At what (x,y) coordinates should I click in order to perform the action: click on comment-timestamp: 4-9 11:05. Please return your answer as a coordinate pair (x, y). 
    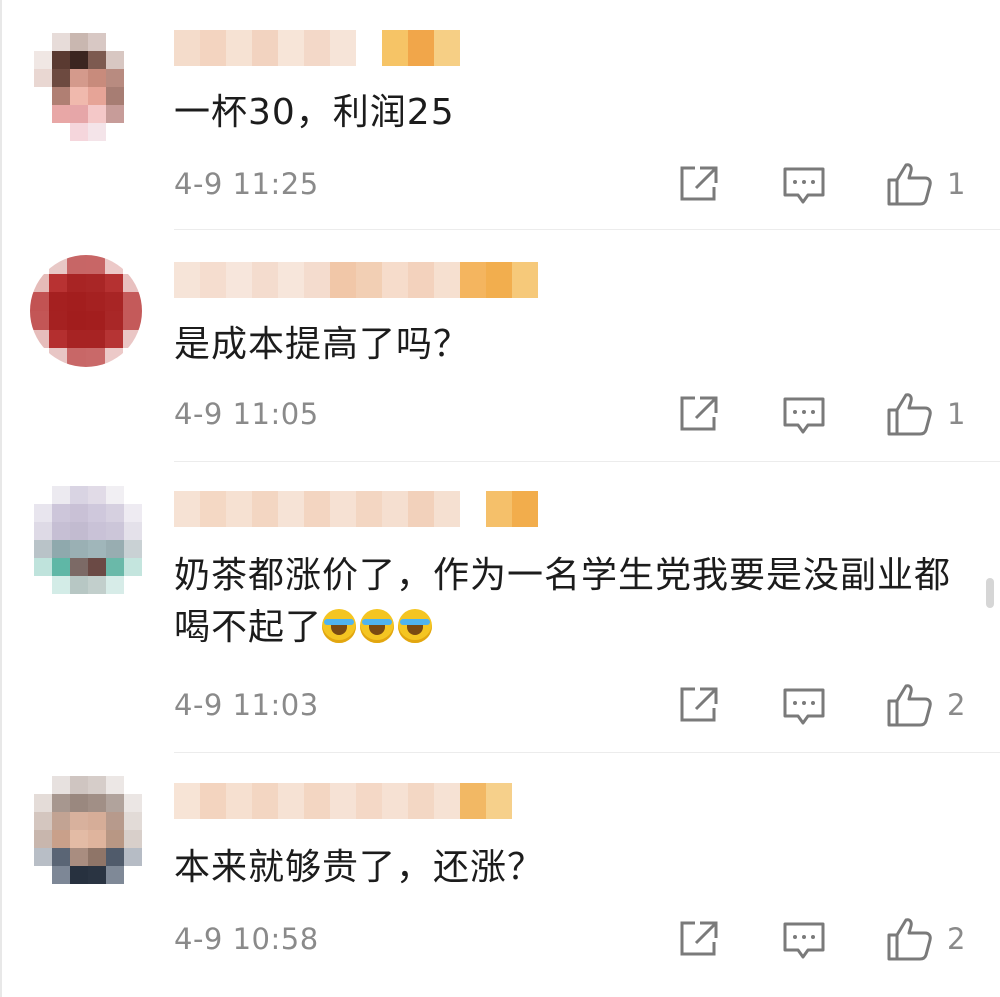
    Looking at the image, I should click on (246, 414).